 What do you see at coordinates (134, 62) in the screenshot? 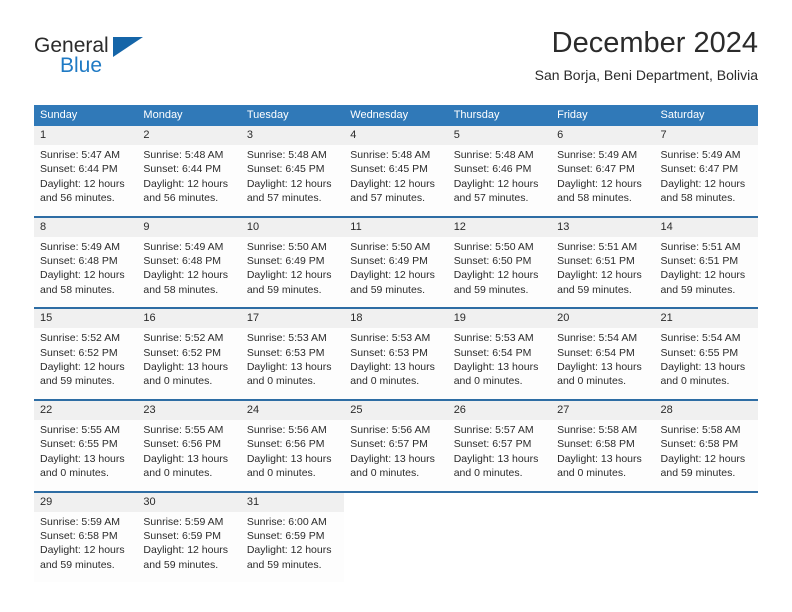
I see `general-blue-logo: General Blue` at bounding box center [134, 62].